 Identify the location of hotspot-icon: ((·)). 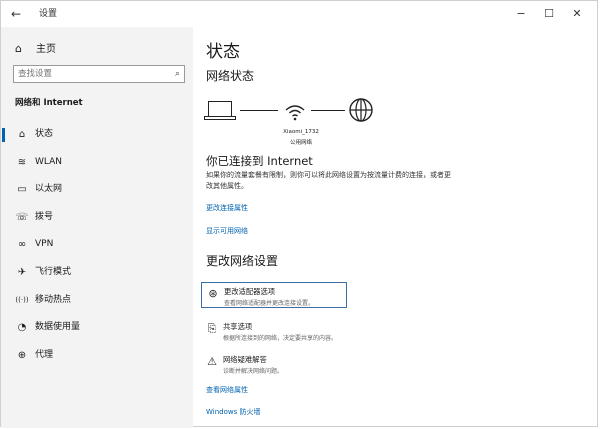
(22, 299).